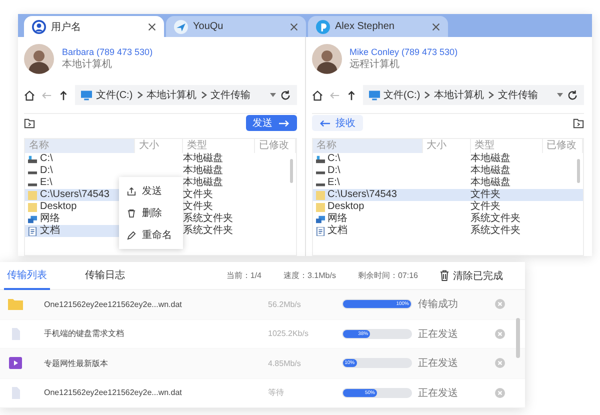  What do you see at coordinates (39, 27) in the screenshot?
I see `user-icon` at bounding box center [39, 27].